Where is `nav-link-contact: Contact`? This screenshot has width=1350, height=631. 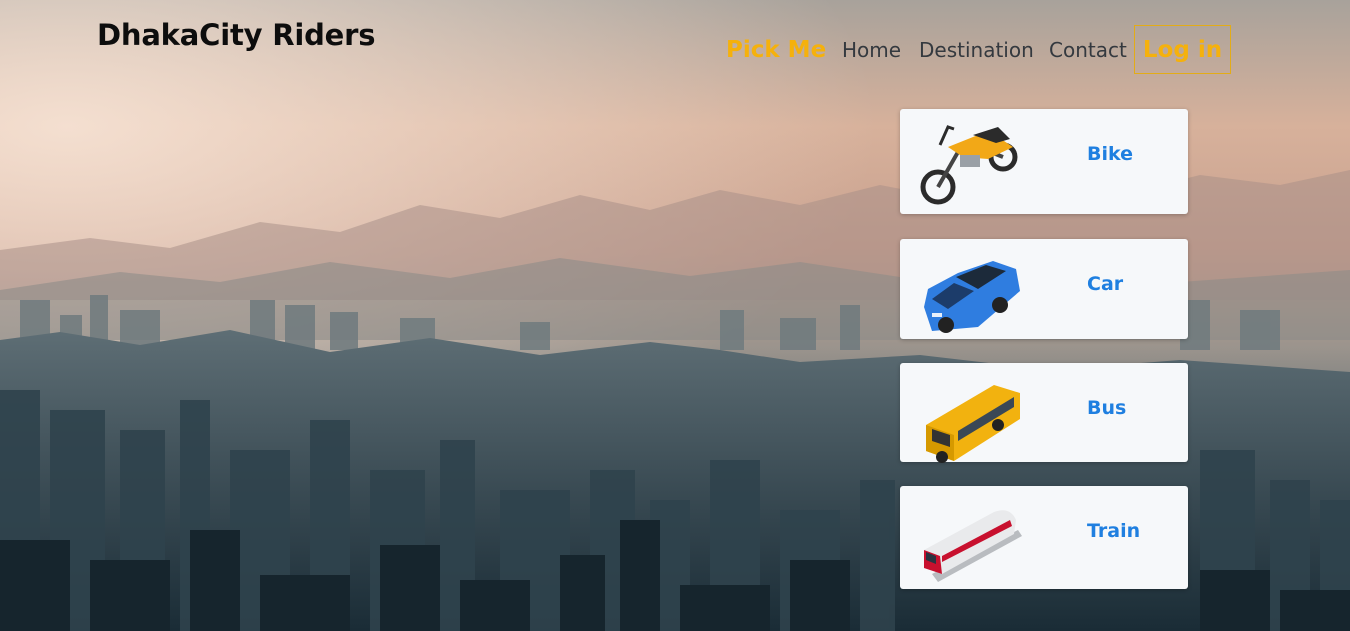
nav-link-contact: Contact is located at coordinates (1088, 50).